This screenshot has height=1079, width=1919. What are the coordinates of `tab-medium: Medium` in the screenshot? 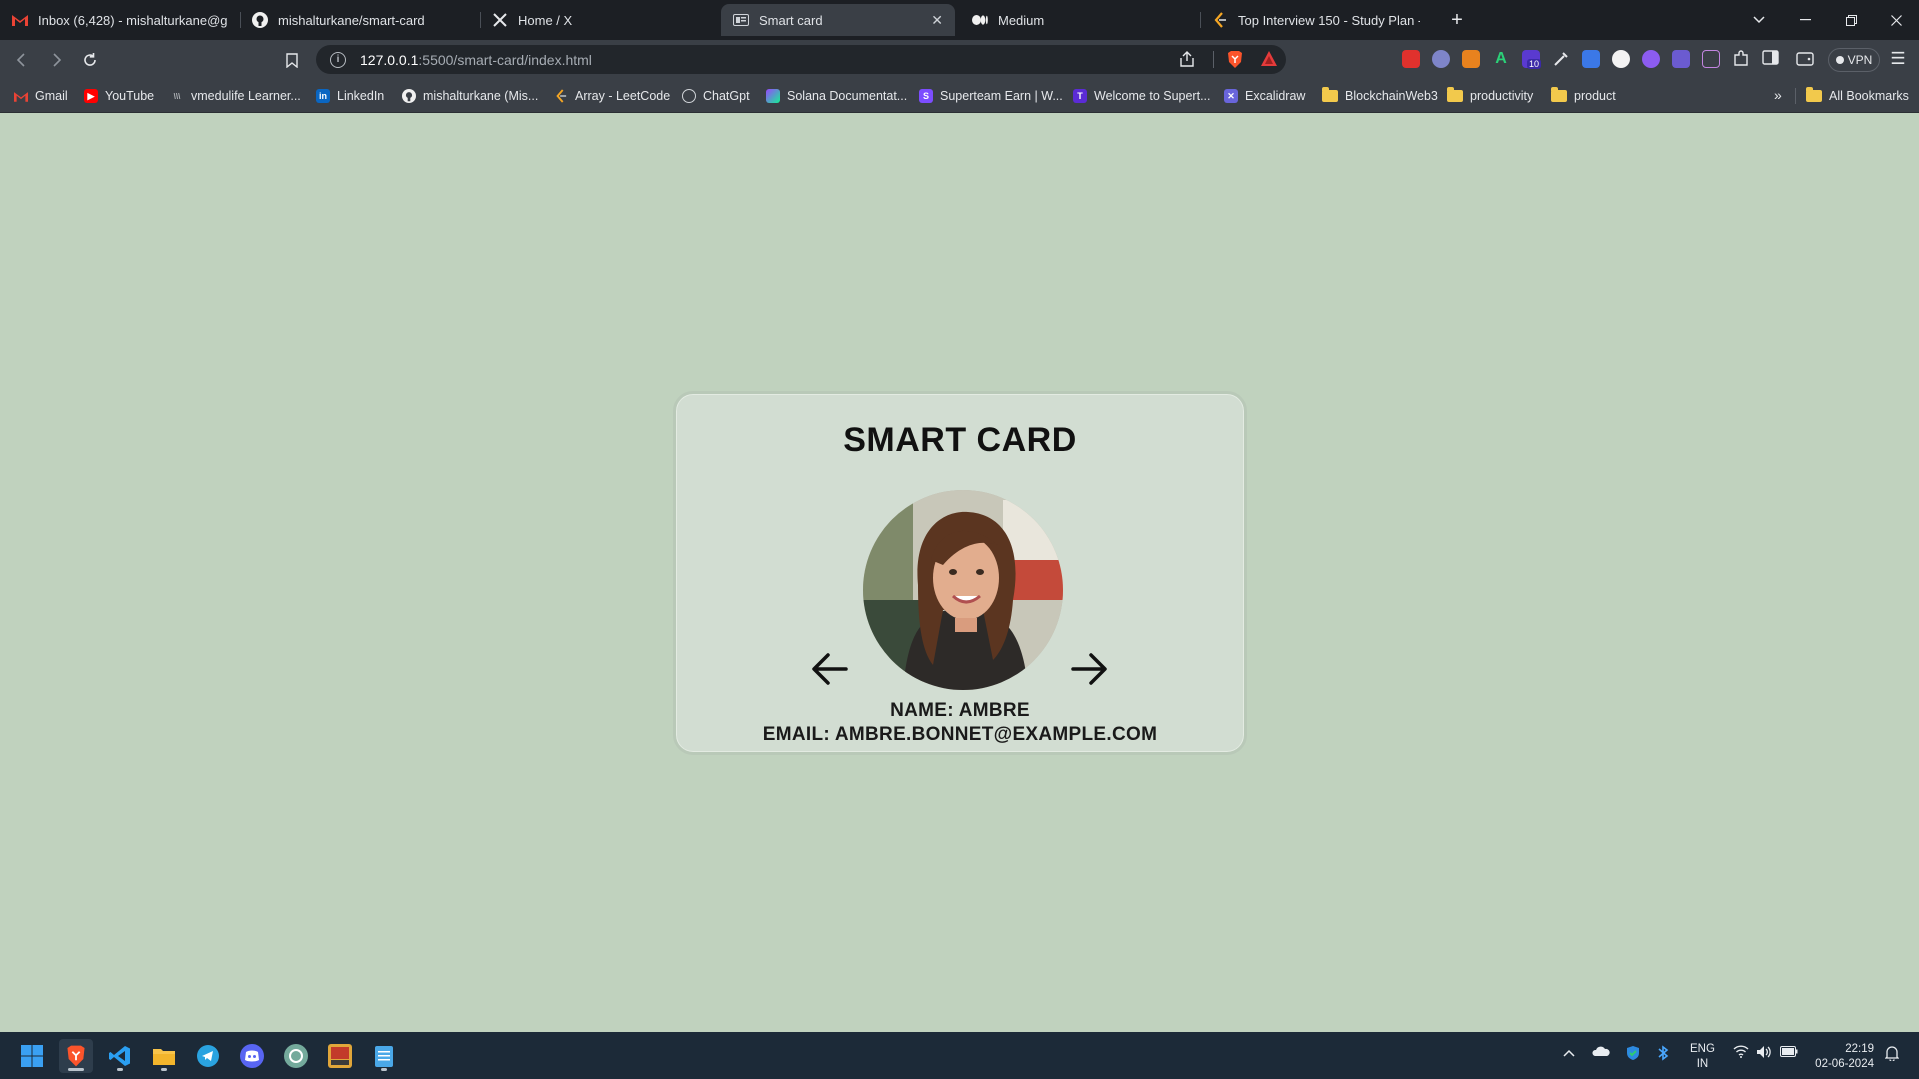 It's located at (1080, 20).